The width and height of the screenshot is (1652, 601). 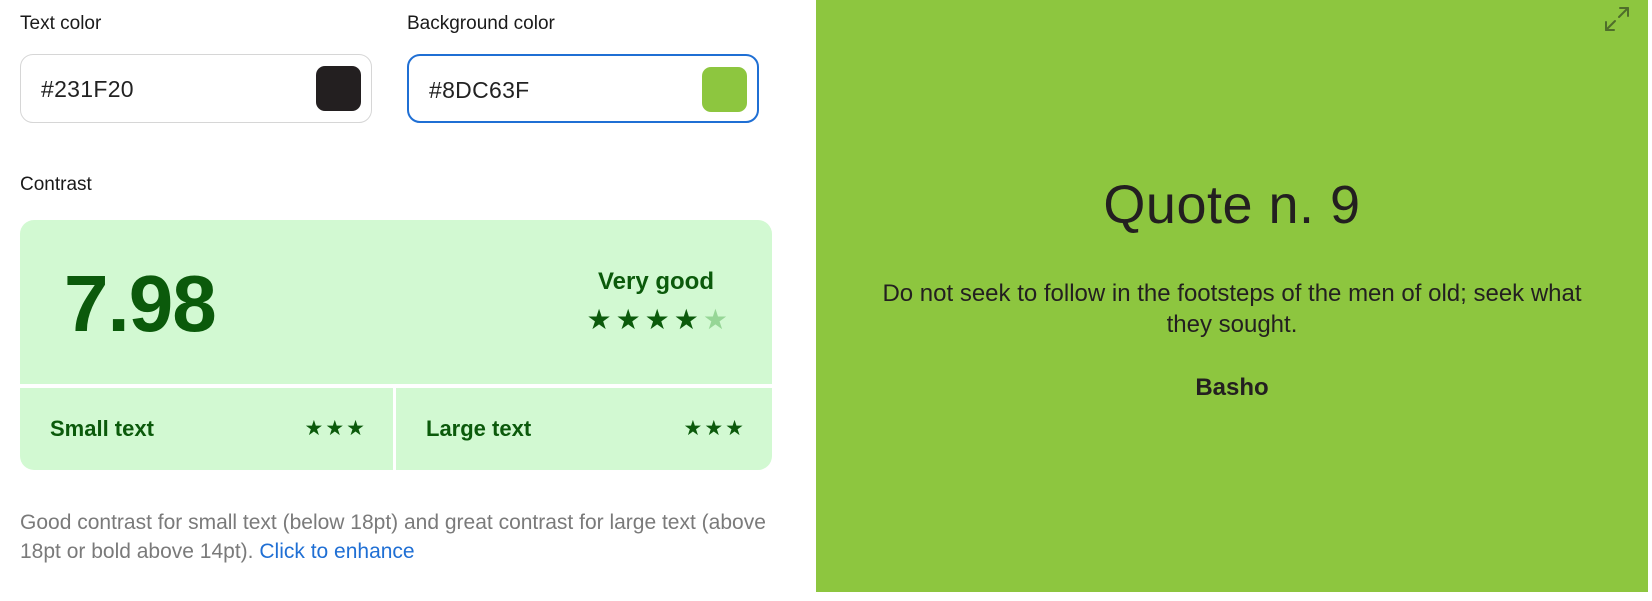 What do you see at coordinates (1232, 387) in the screenshot?
I see `quote-author: Basho` at bounding box center [1232, 387].